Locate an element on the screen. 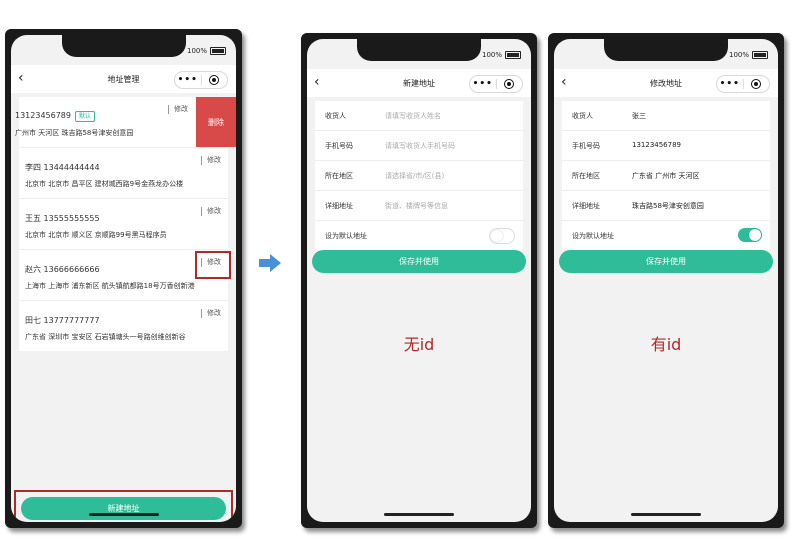 Image resolution: width=805 pixels, height=544 pixels. form-row-detail: 详细地址 珠吉路58号津安创意园 is located at coordinates (666, 206).